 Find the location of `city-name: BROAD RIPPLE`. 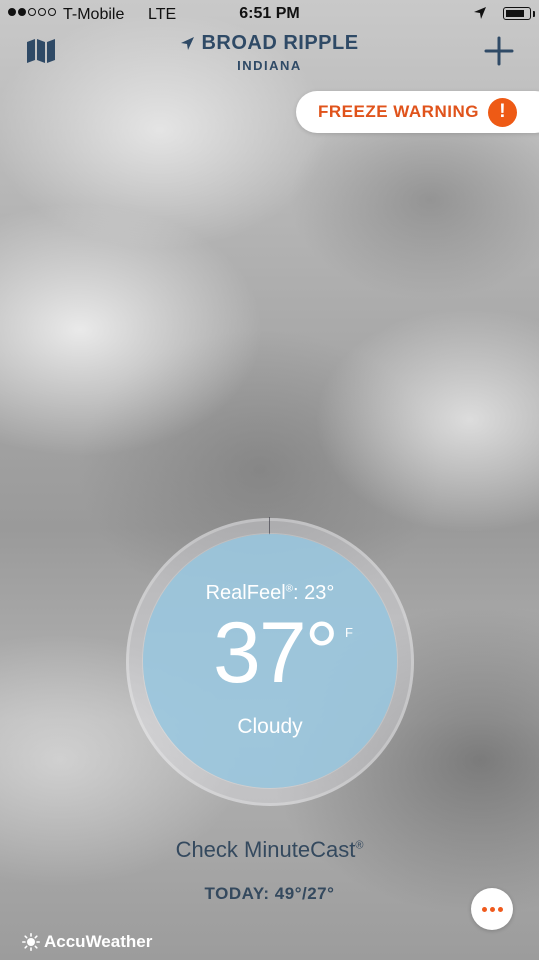

city-name: BROAD RIPPLE is located at coordinates (269, 43).